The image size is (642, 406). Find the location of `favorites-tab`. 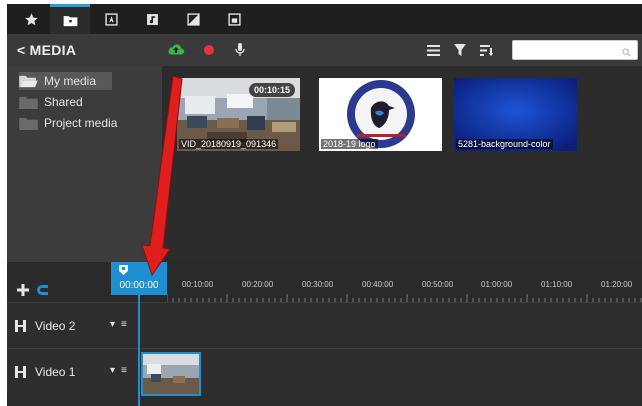

favorites-tab is located at coordinates (31, 19).